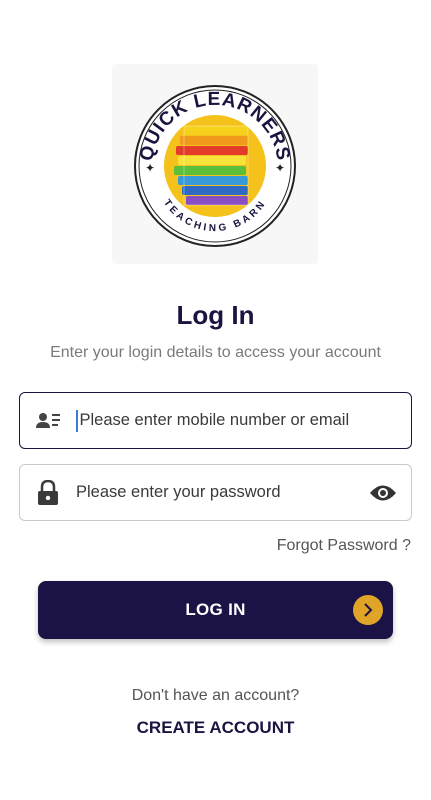 This screenshot has width=431, height=800. I want to click on user-field, so click(215, 420).